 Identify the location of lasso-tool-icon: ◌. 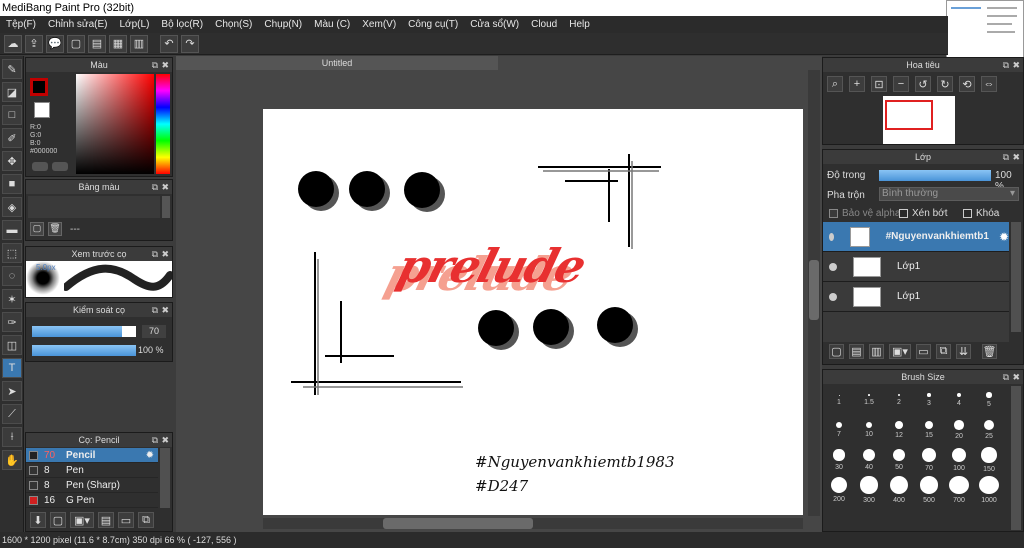
(12, 276).